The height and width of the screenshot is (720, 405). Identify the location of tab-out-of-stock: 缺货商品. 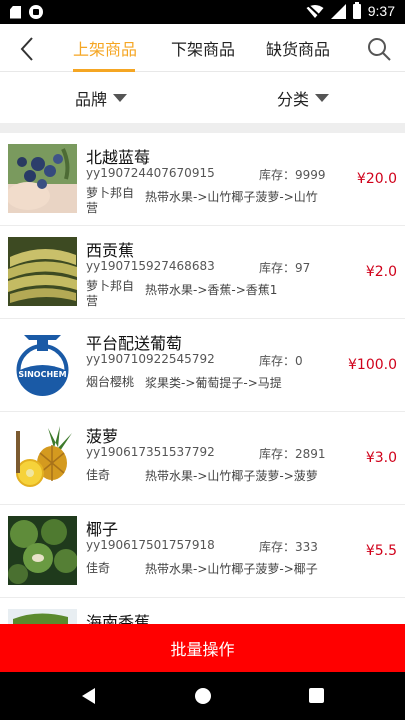
(298, 48).